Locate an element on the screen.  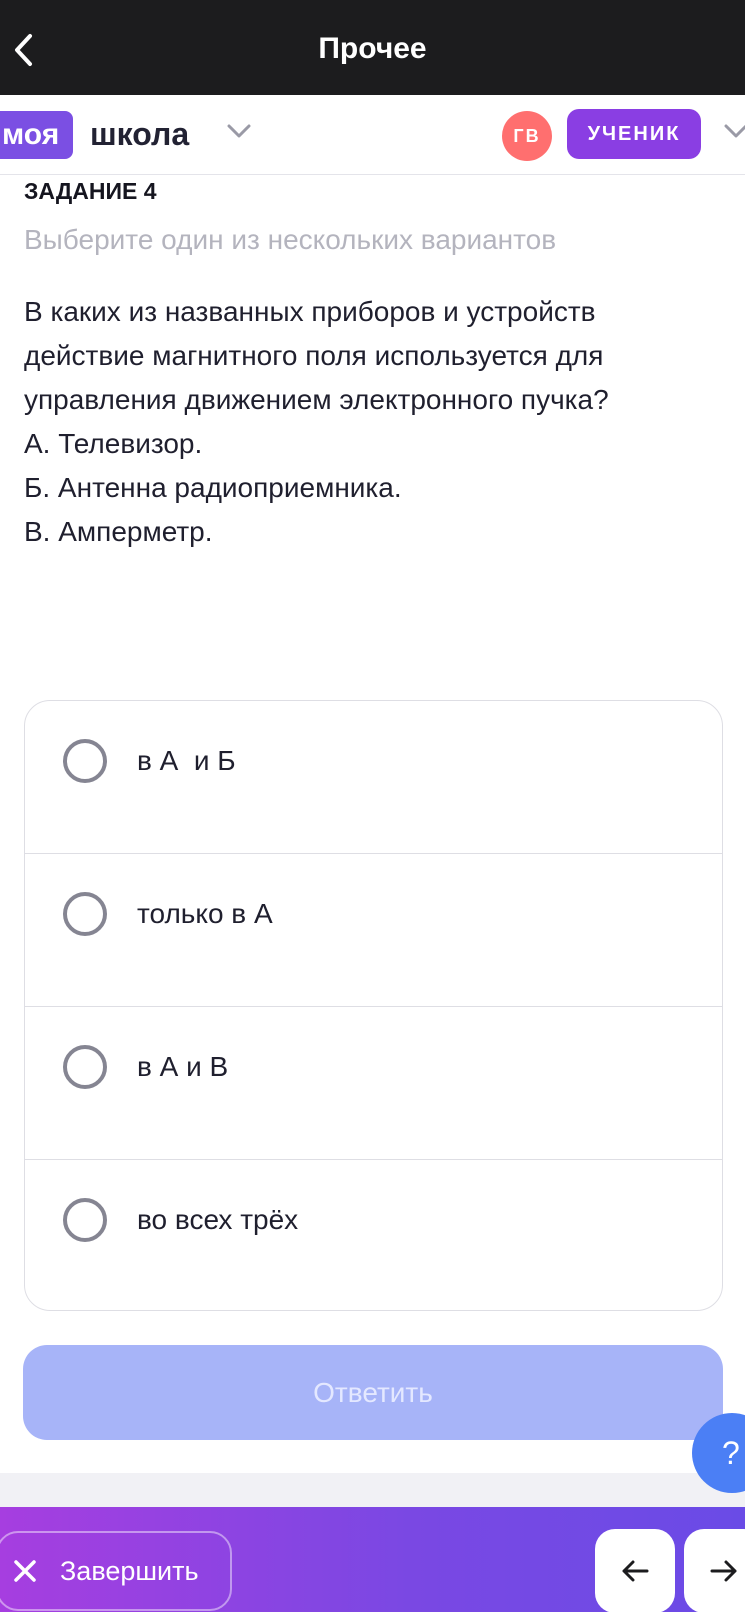
submit-answer-button: Ответить is located at coordinates (373, 1392).